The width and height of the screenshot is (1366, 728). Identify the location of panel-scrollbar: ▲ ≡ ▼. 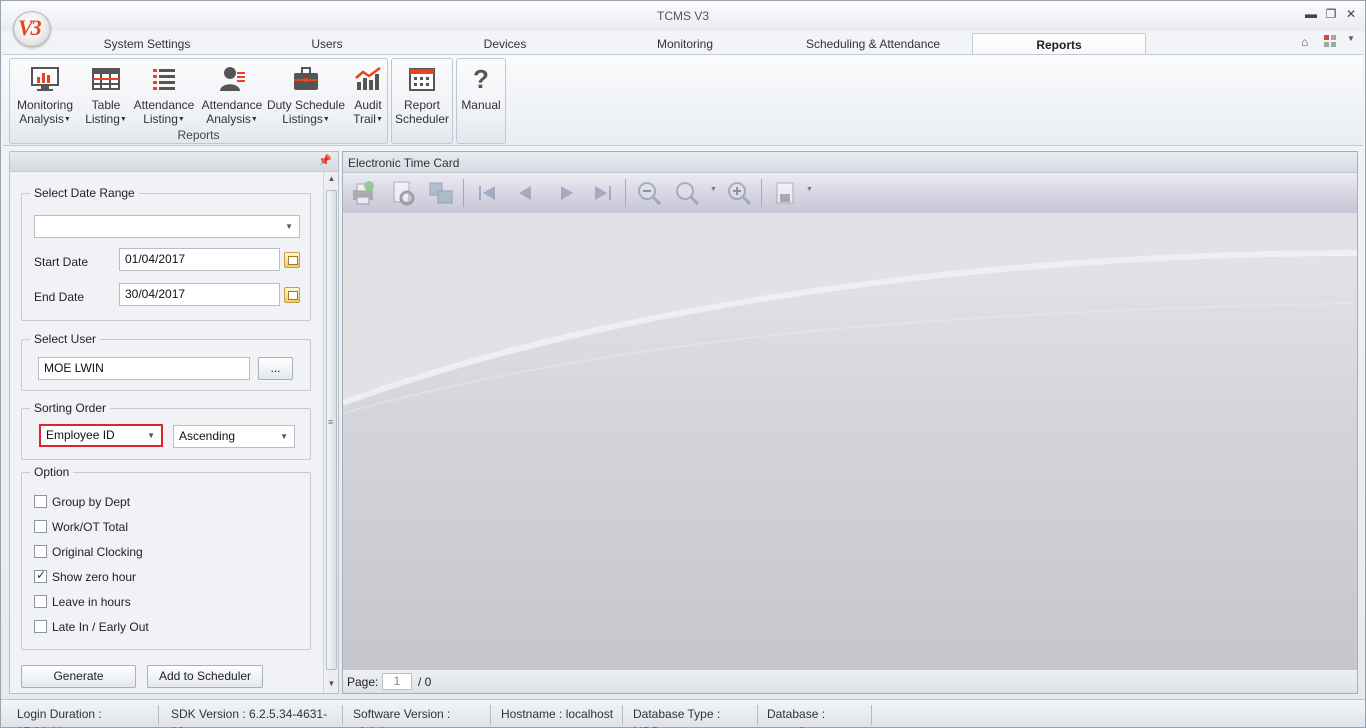
(330, 432).